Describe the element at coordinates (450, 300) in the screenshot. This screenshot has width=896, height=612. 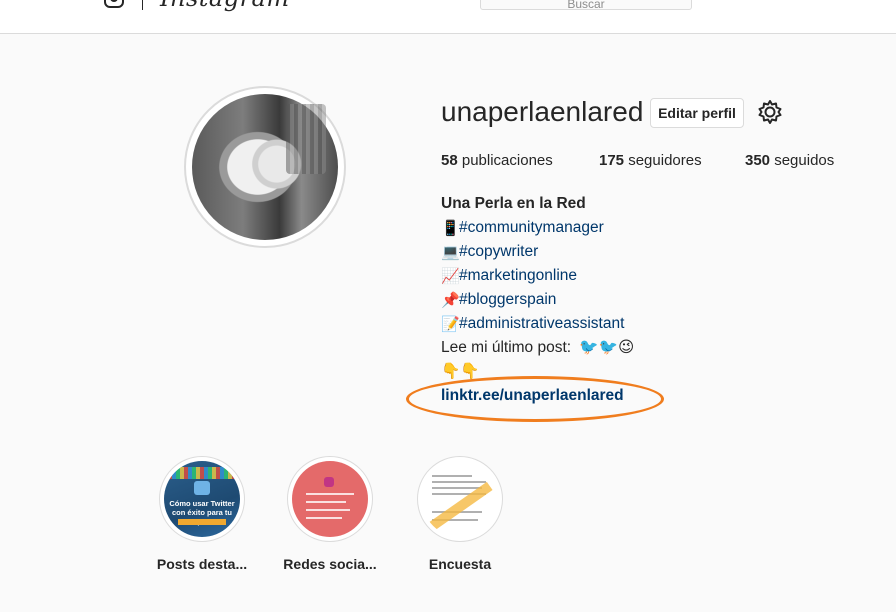
I see `pushpin-icon: 📌` at that location.